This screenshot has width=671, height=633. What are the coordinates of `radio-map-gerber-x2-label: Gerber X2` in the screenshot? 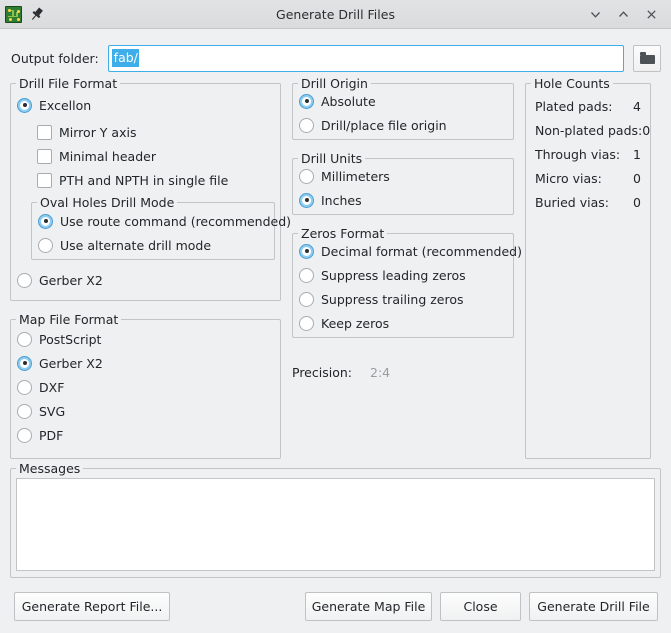 It's located at (71, 363).